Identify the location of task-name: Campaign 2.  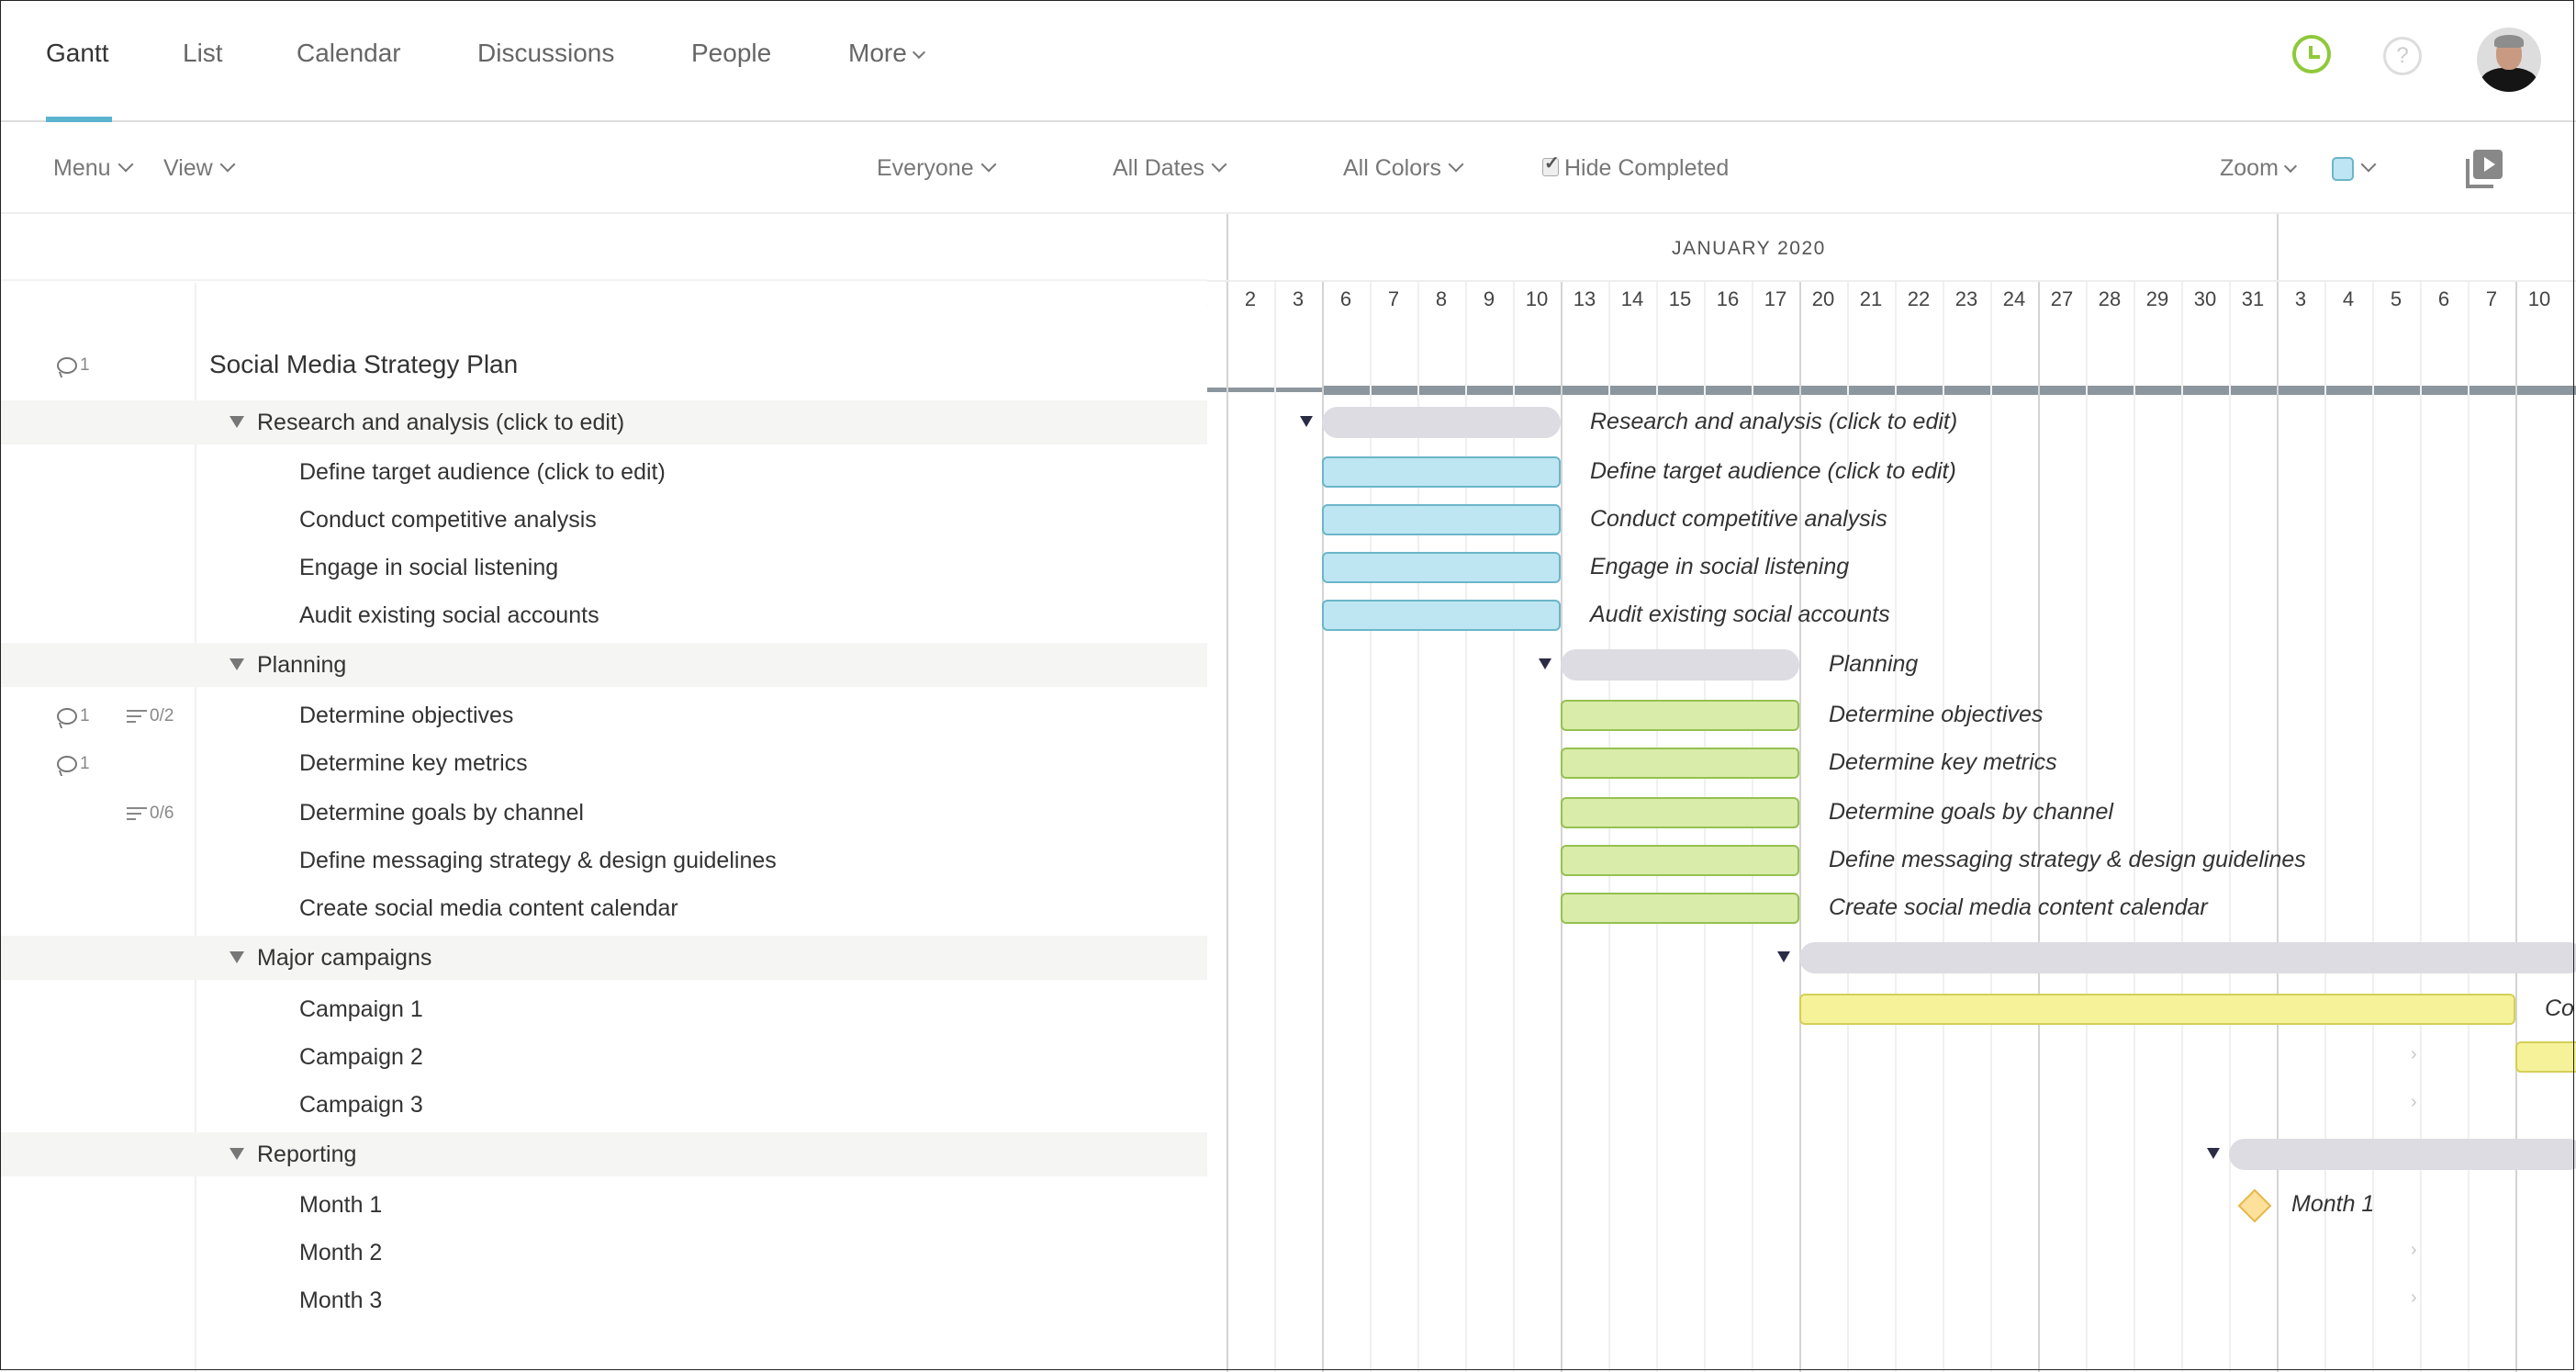
(361, 1057).